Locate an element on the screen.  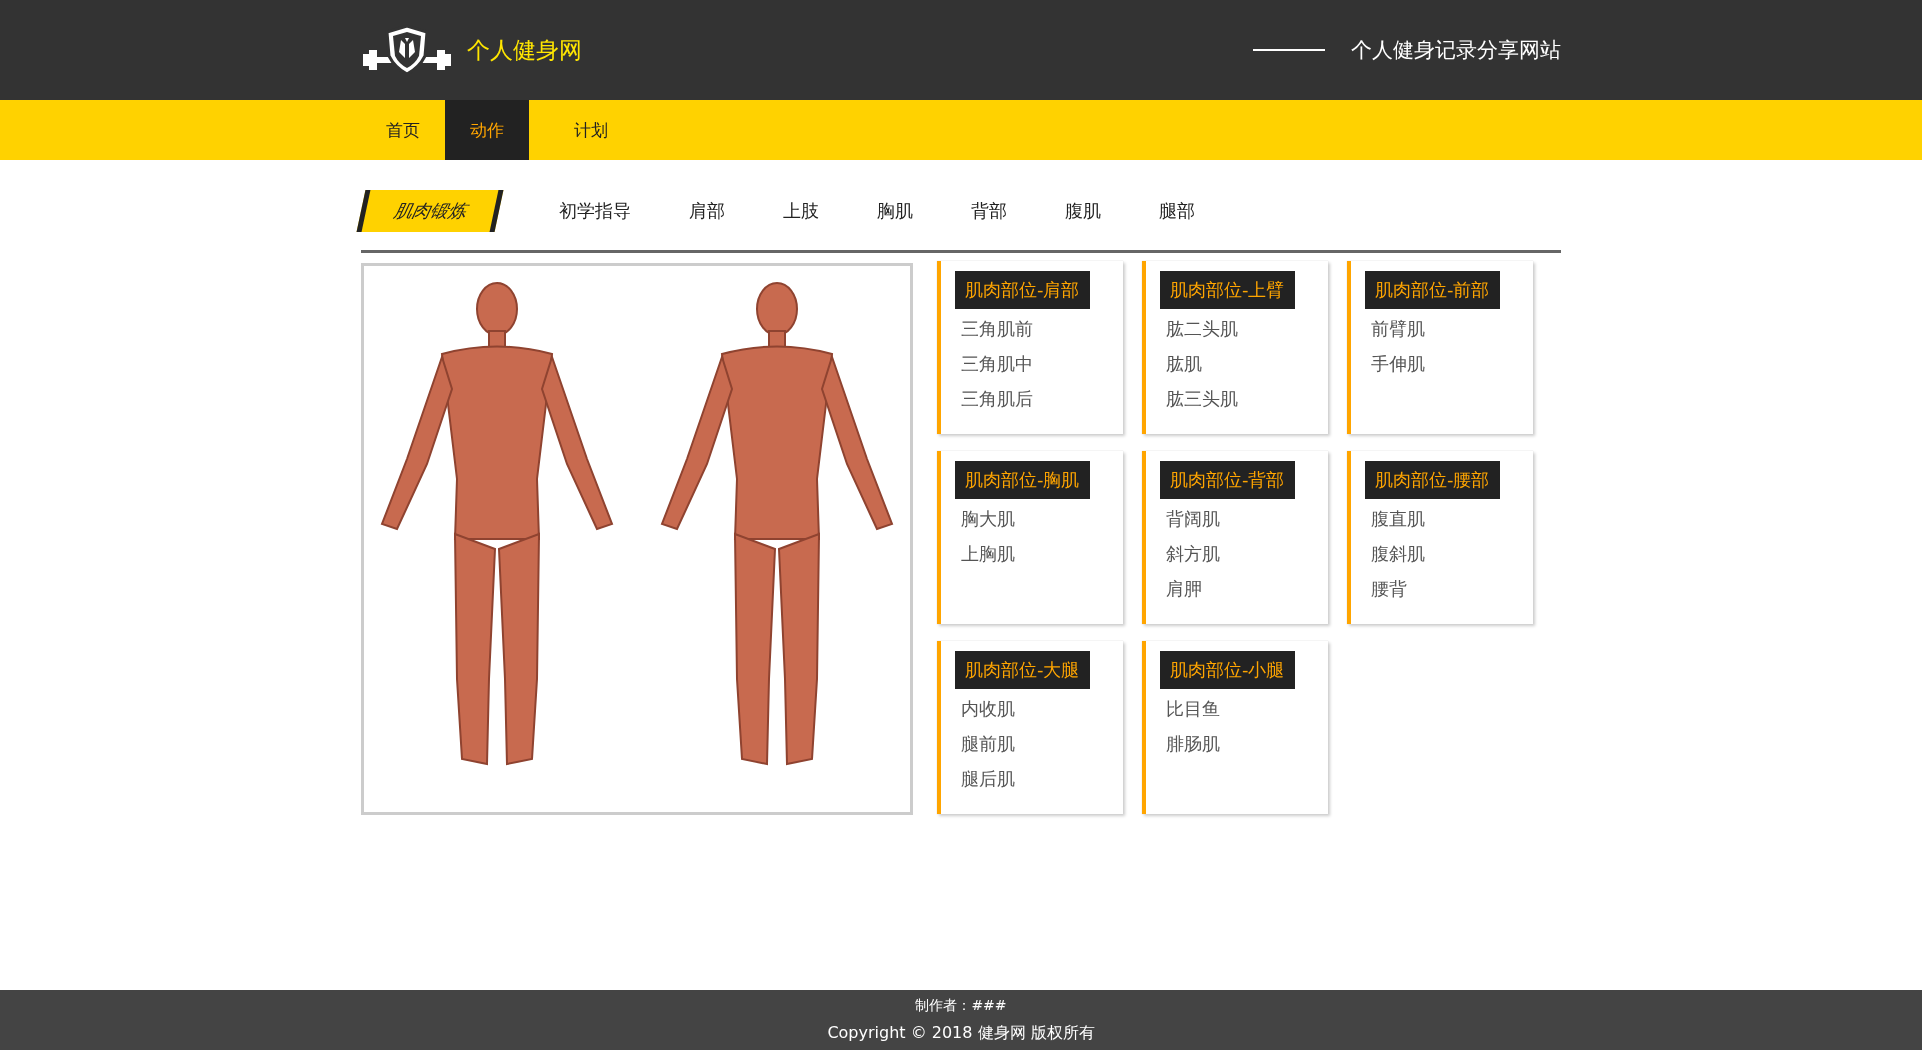
nav-item: 首页 is located at coordinates (403, 130).